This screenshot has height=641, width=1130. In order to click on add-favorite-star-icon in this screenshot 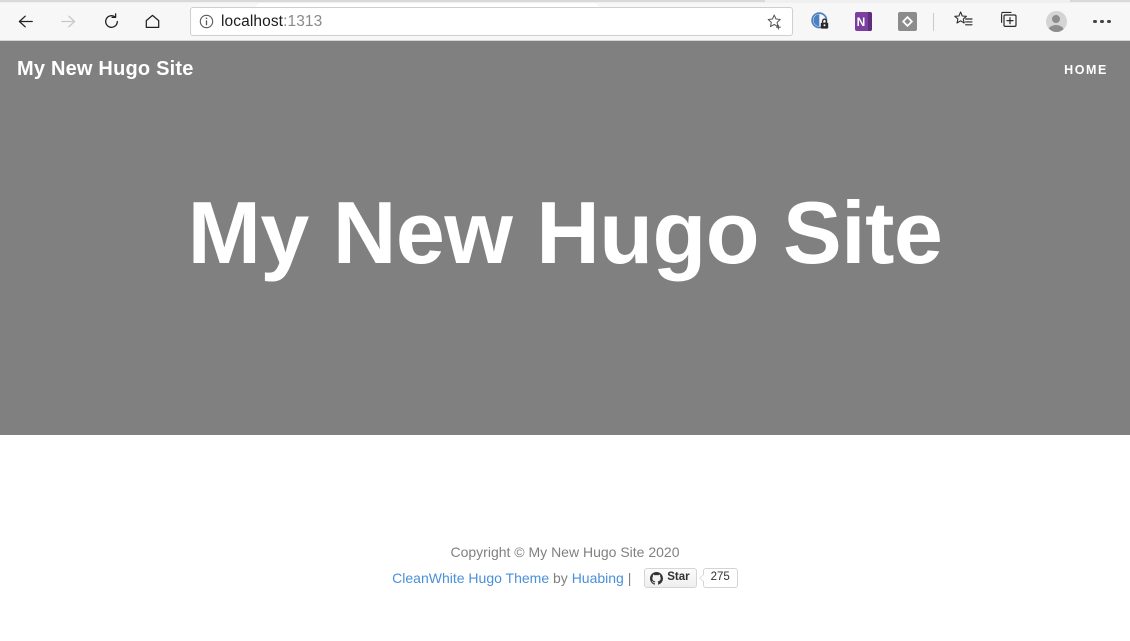, I will do `click(775, 21)`.